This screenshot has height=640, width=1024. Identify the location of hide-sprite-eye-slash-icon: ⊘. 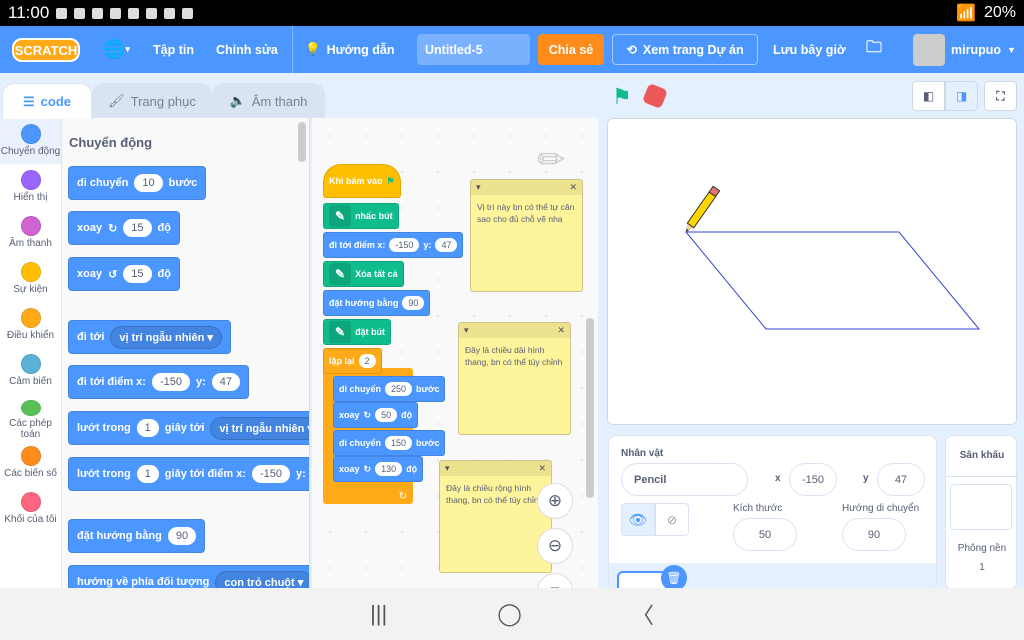
(672, 519).